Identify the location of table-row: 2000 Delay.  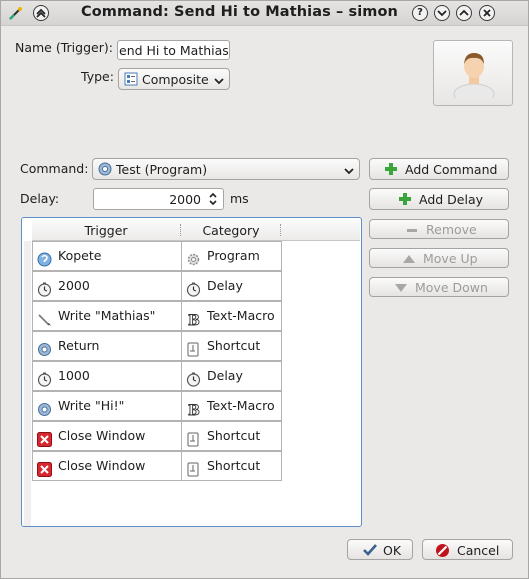
(161, 286).